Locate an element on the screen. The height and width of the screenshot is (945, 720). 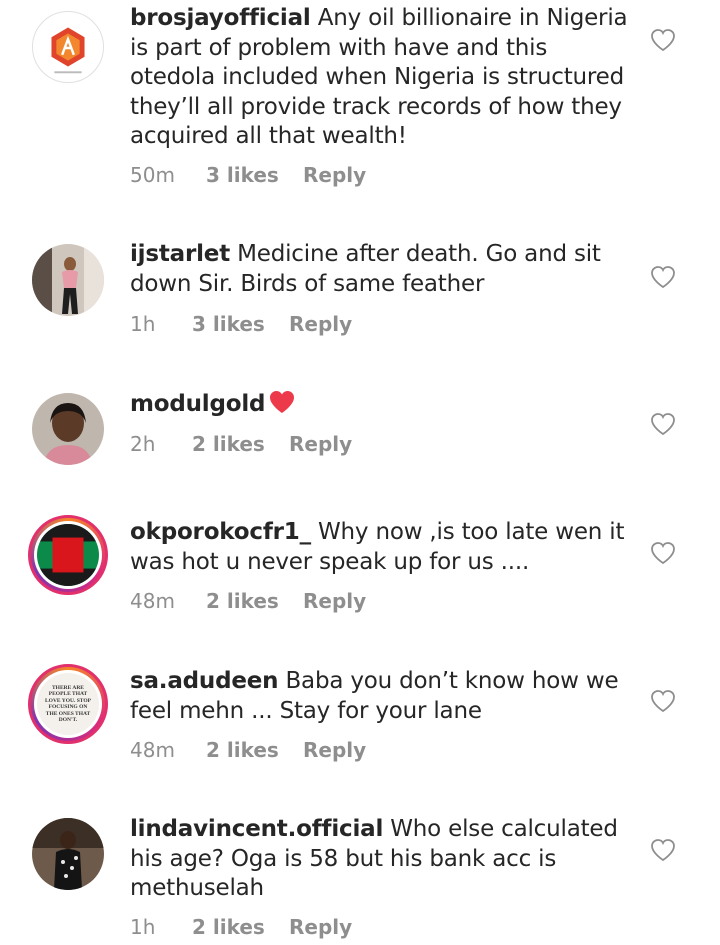
flag-icon is located at coordinates (68, 555).